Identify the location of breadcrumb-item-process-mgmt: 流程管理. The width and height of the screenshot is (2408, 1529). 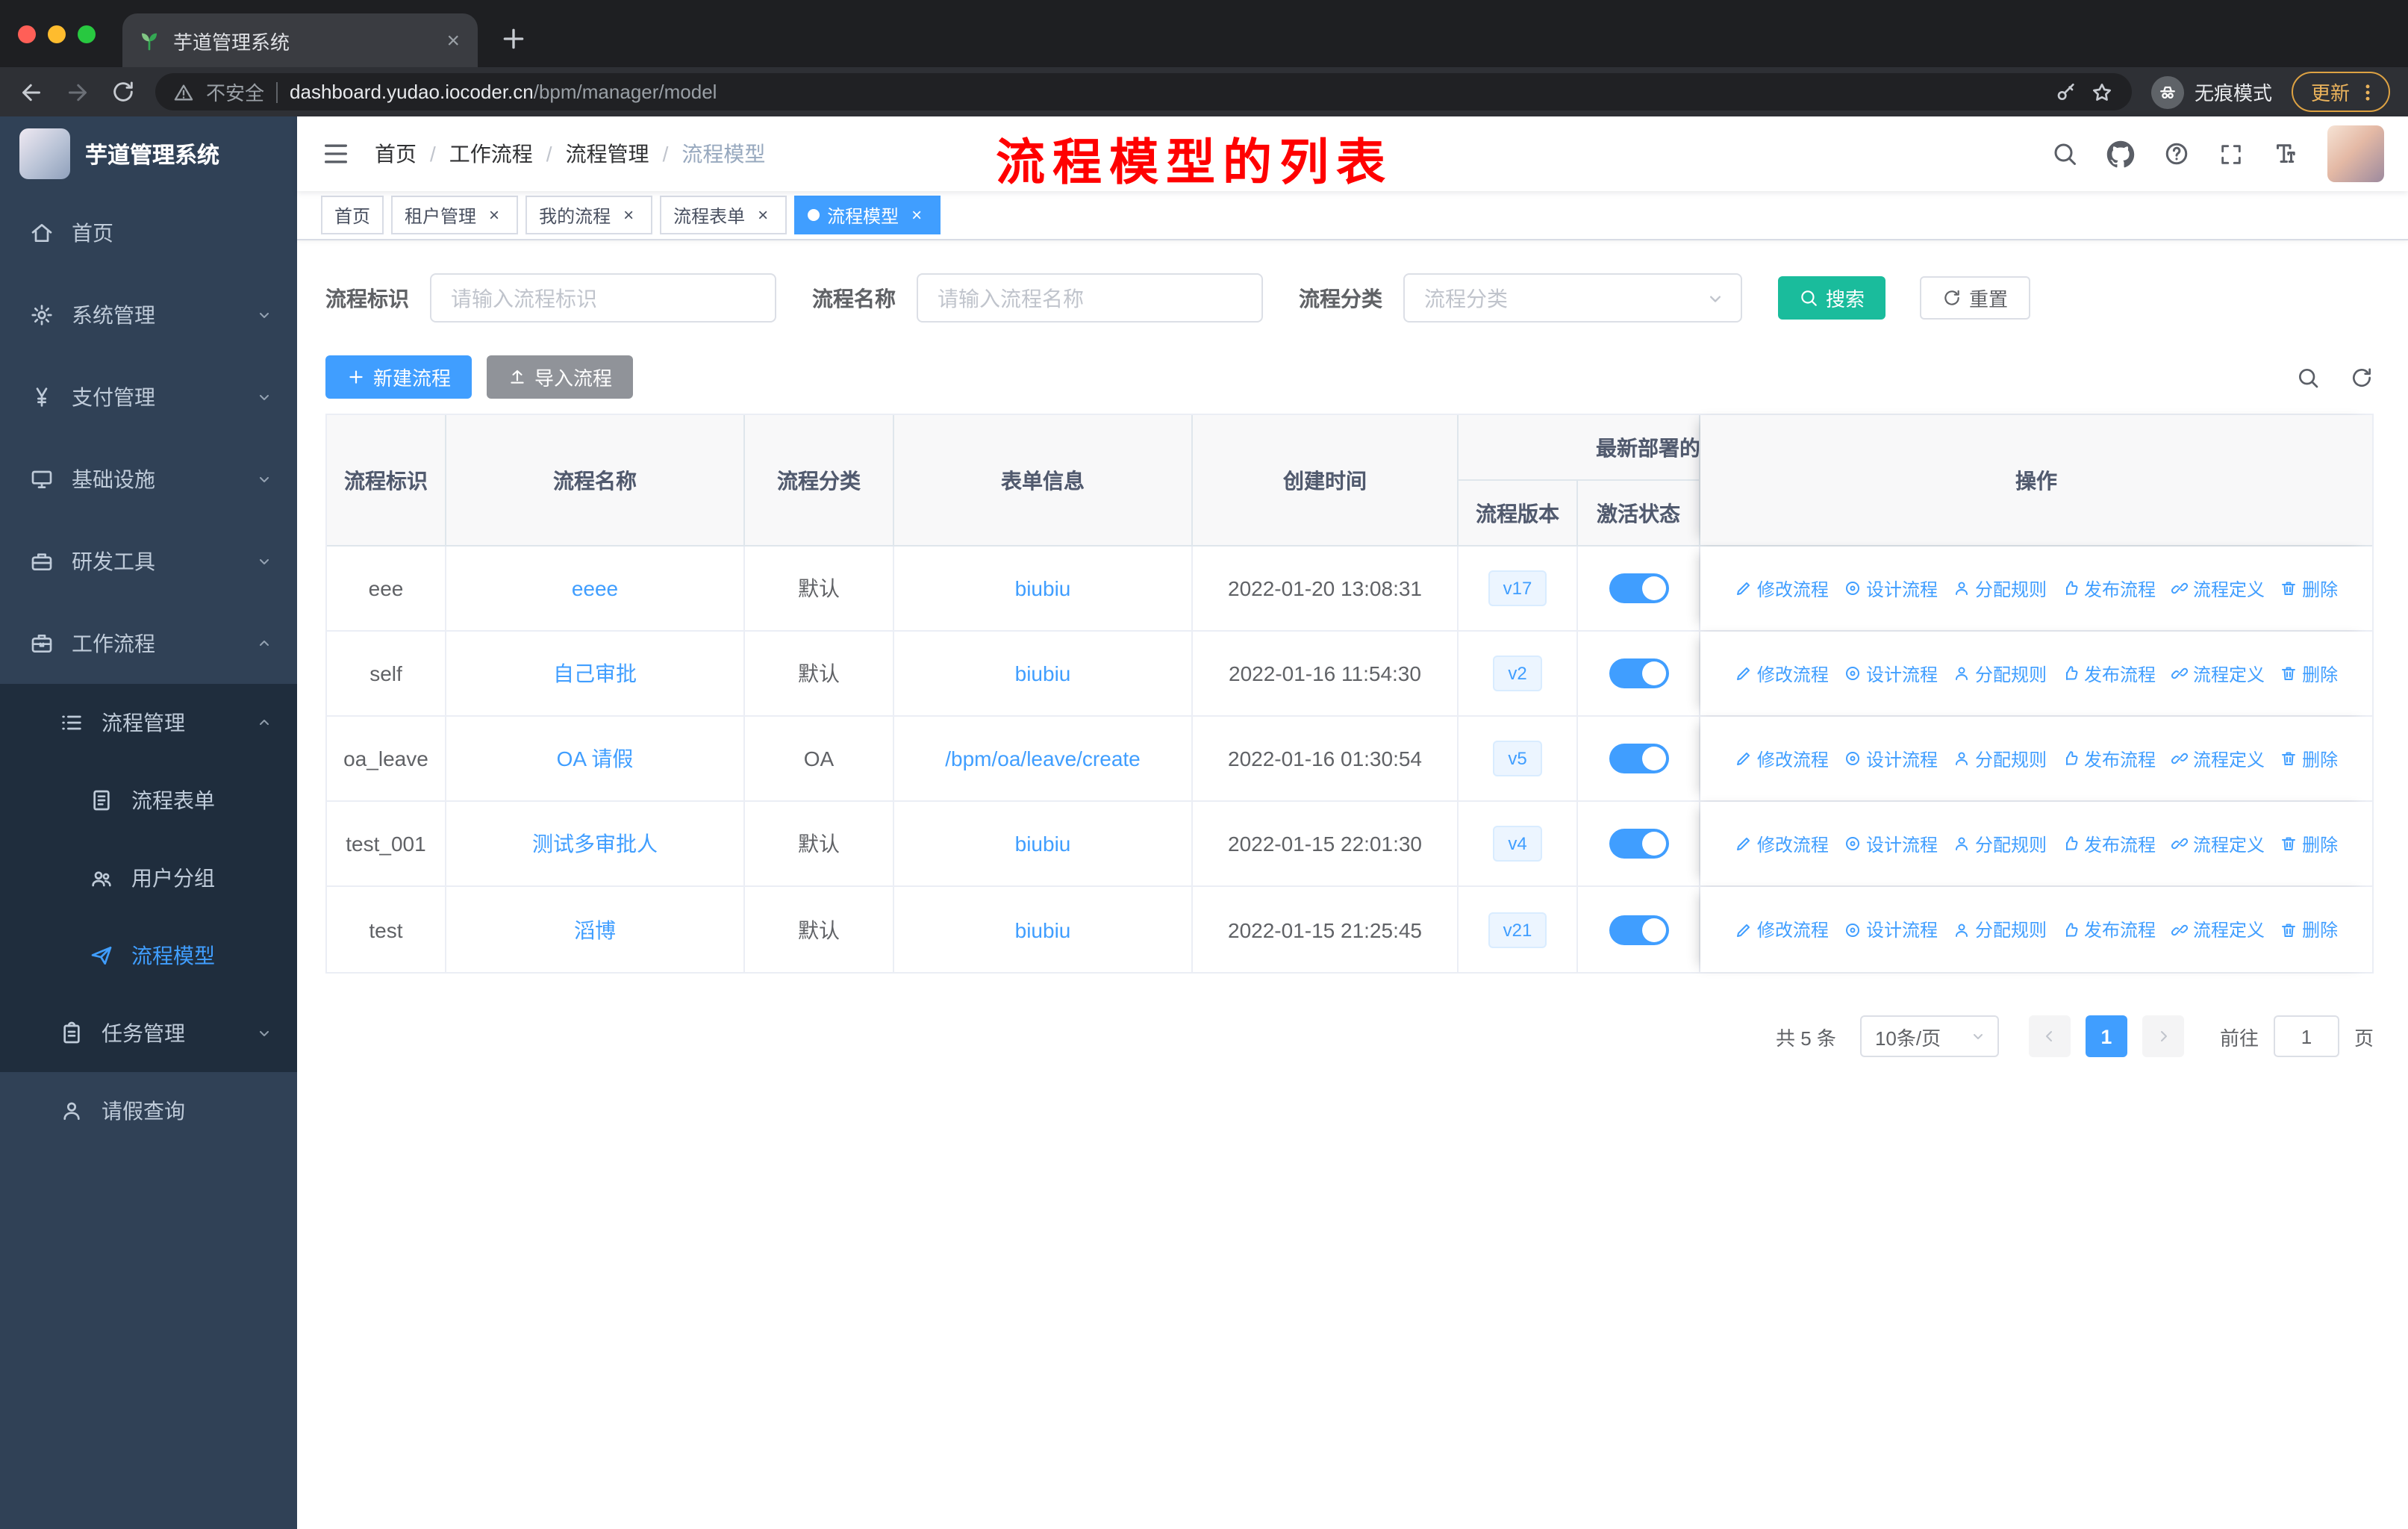
(607, 154).